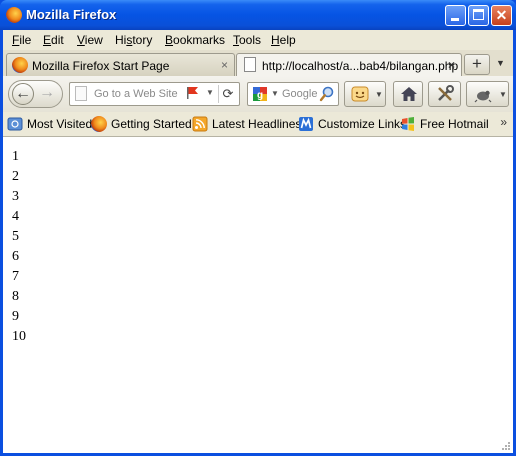 Image resolution: width=516 pixels, height=456 pixels. What do you see at coordinates (15, 216) in the screenshot?
I see `list-item: 4` at bounding box center [15, 216].